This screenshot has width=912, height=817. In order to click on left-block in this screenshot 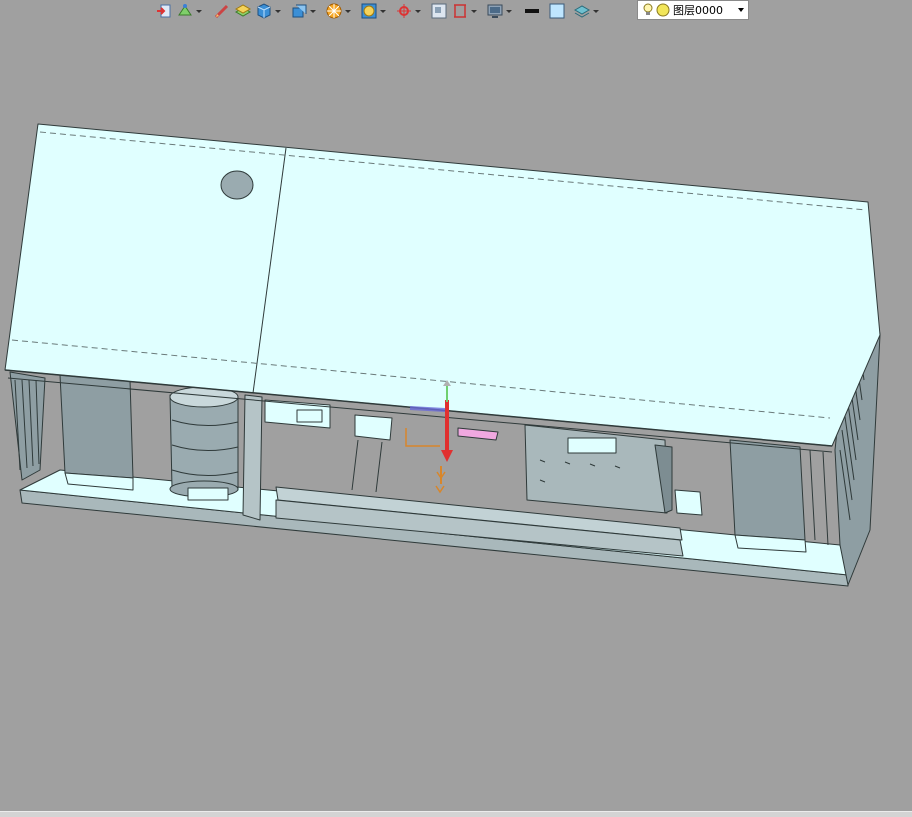, I will do `click(96, 426)`.